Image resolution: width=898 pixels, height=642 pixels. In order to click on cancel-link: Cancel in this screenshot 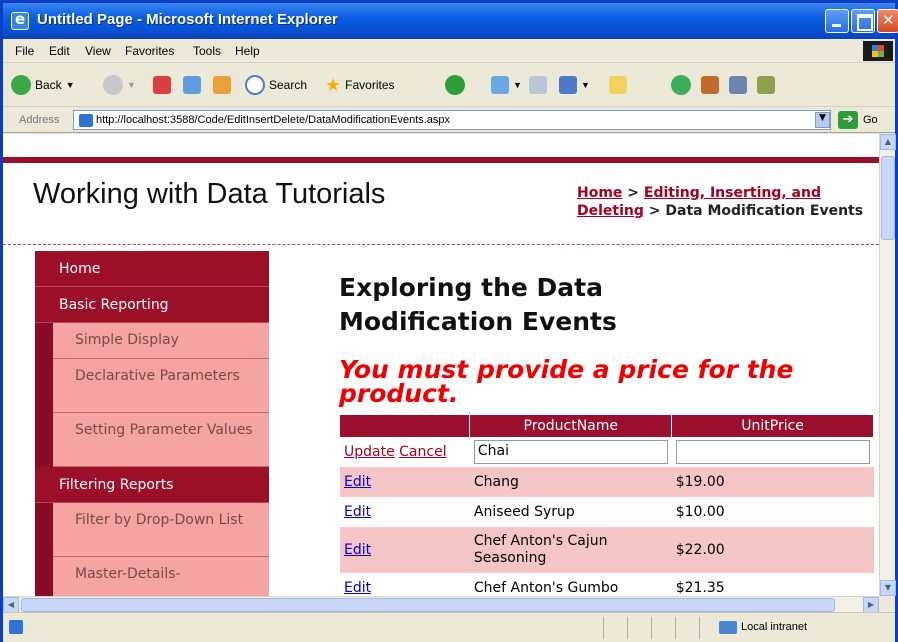, I will do `click(422, 452)`.